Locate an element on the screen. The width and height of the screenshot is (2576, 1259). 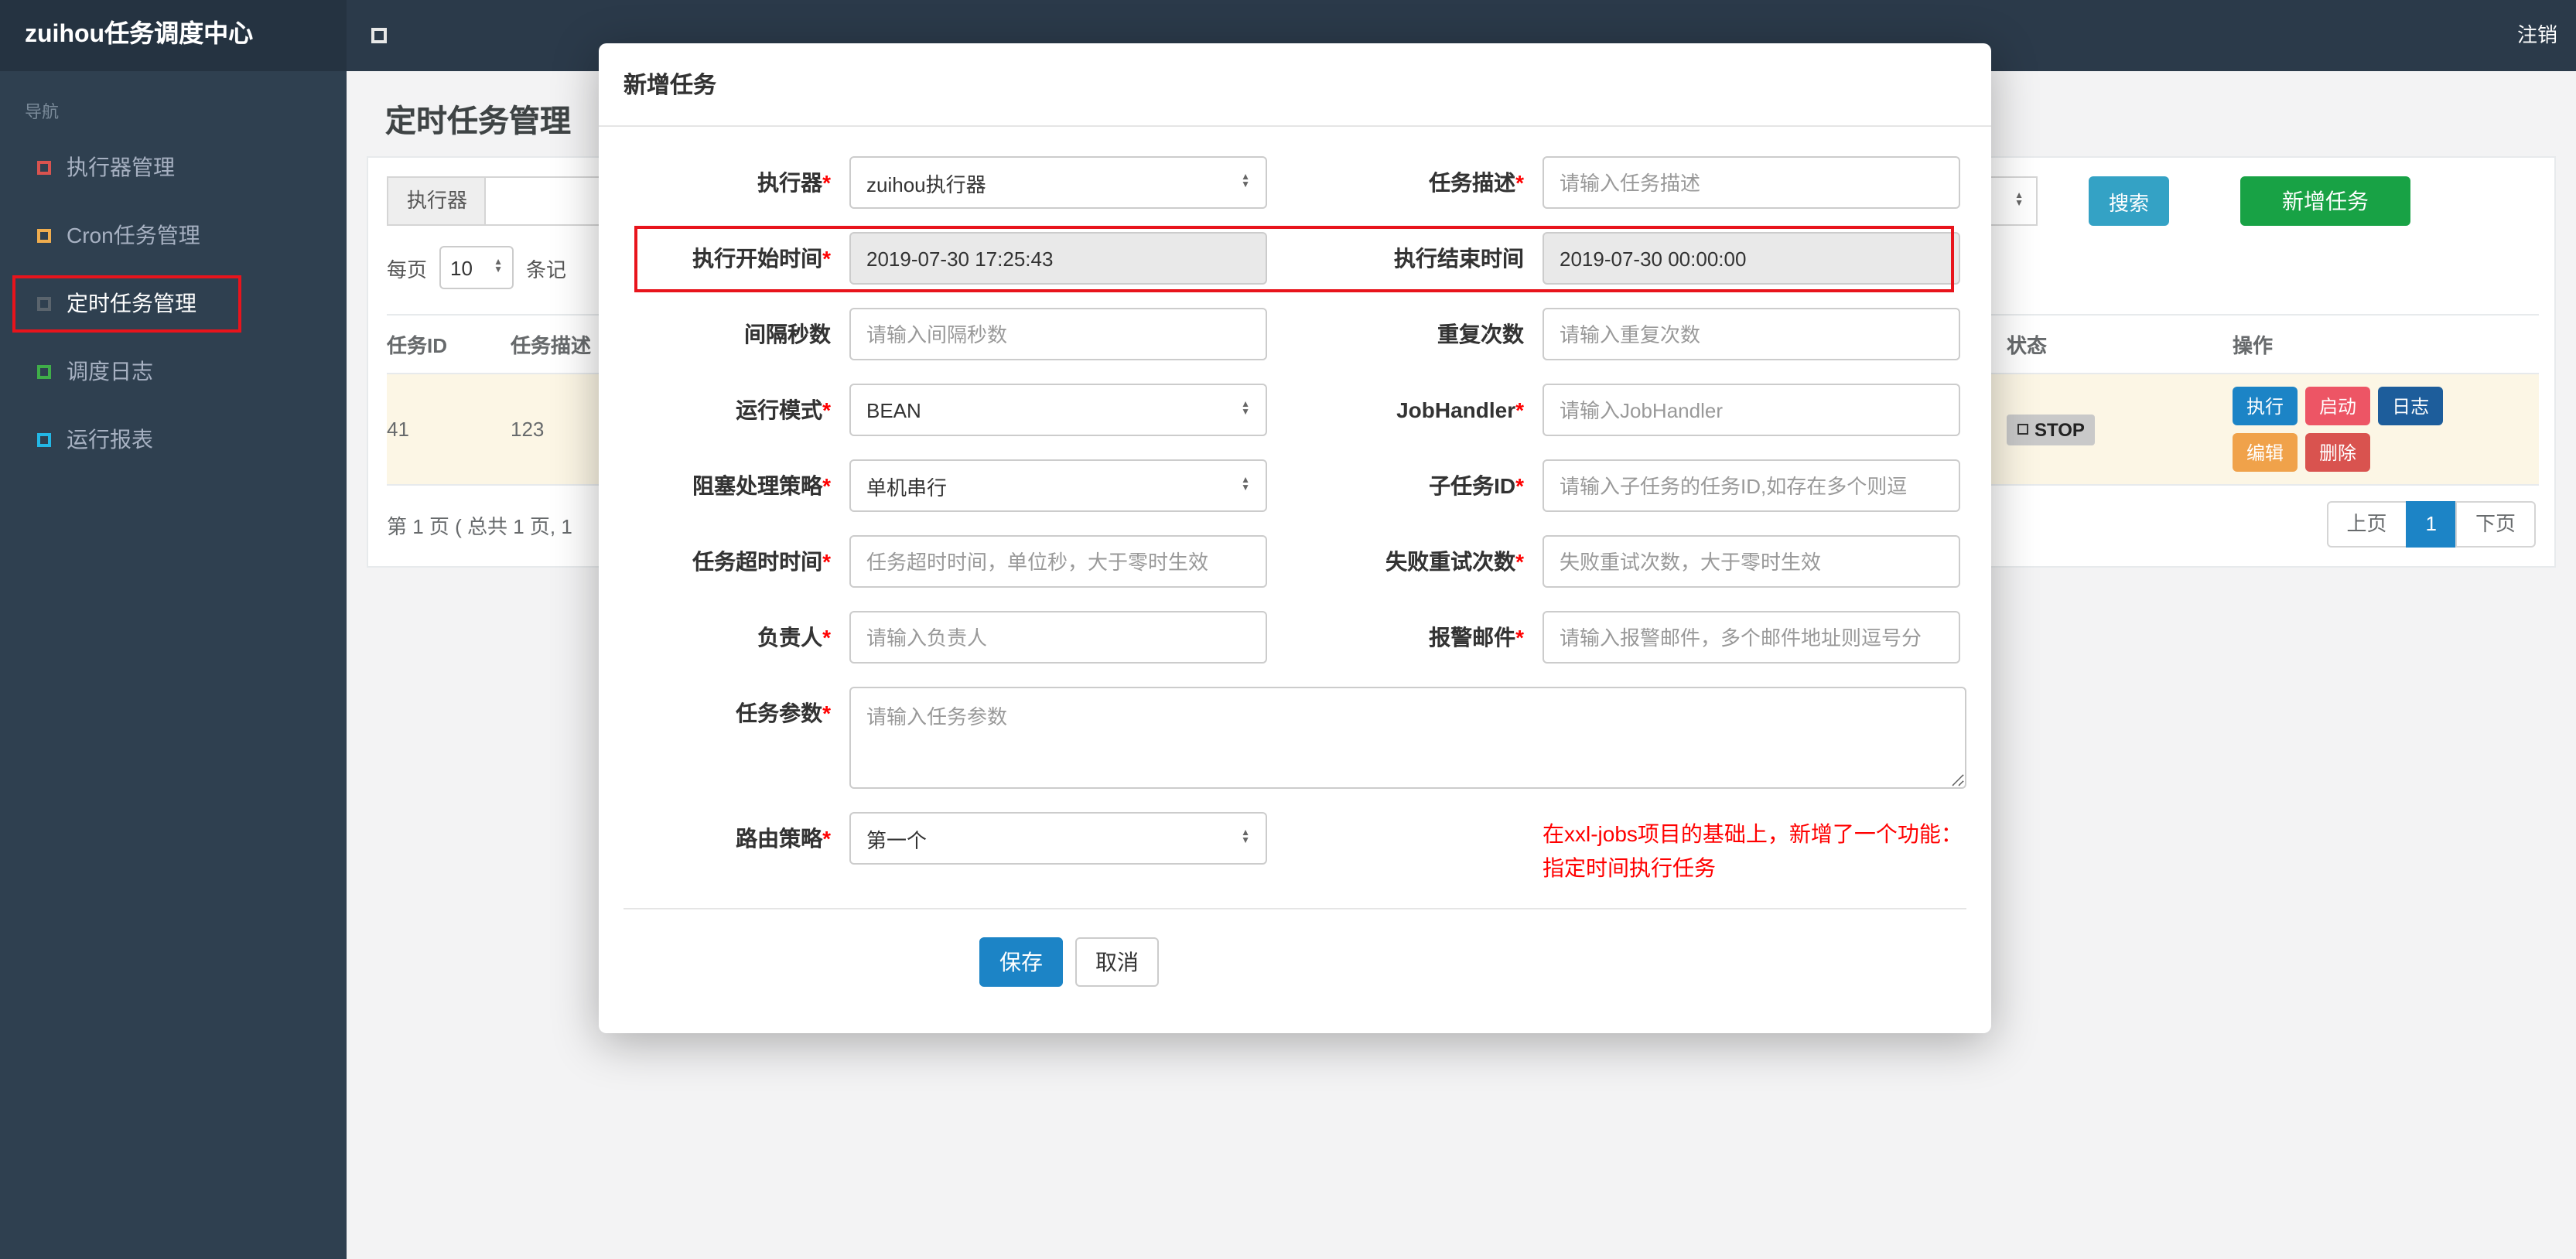
executor-select-value: zuihou执行器 is located at coordinates (926, 184).